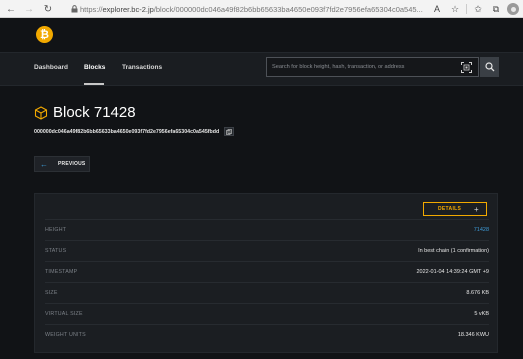 The height and width of the screenshot is (359, 523). Describe the element at coordinates (455, 9) in the screenshot. I see `favorite-star-icon: ☆` at that location.